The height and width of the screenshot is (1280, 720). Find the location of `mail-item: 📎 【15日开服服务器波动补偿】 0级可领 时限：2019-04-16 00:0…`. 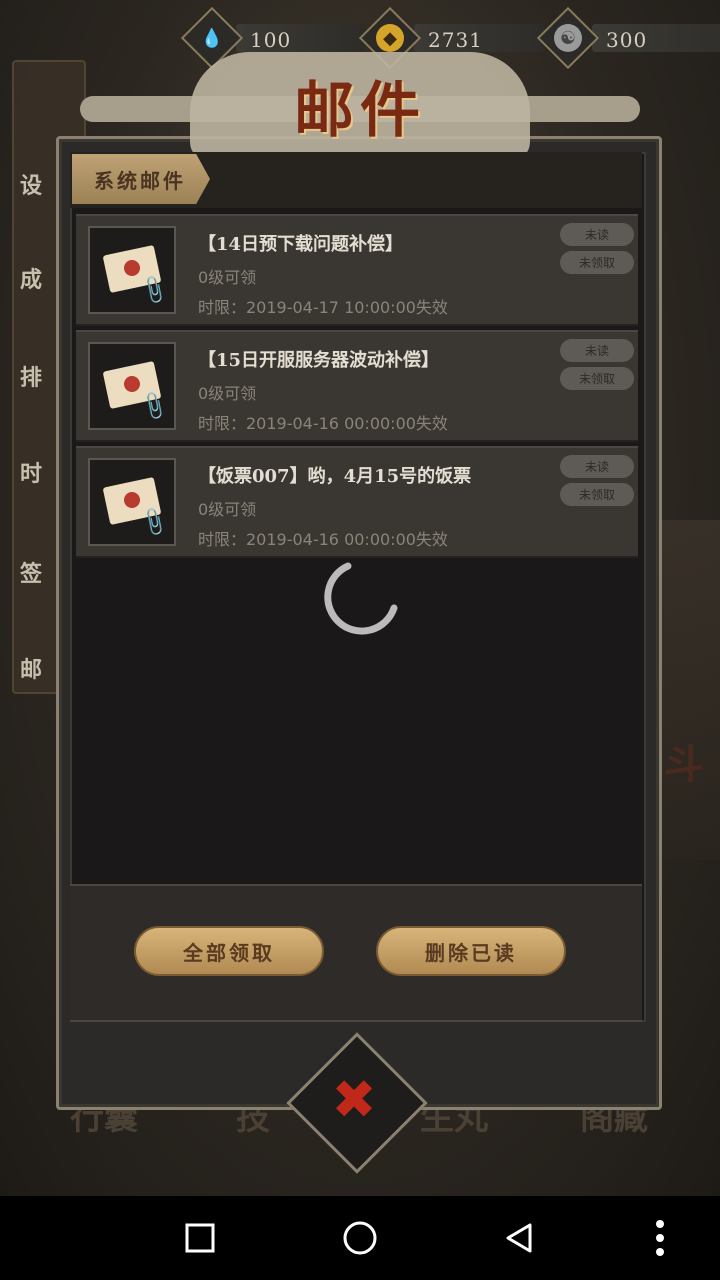

mail-item: 📎 【15日开服服务器波动补偿】 0级可领 时限：2019-04-16 00:0… is located at coordinates (357, 386).